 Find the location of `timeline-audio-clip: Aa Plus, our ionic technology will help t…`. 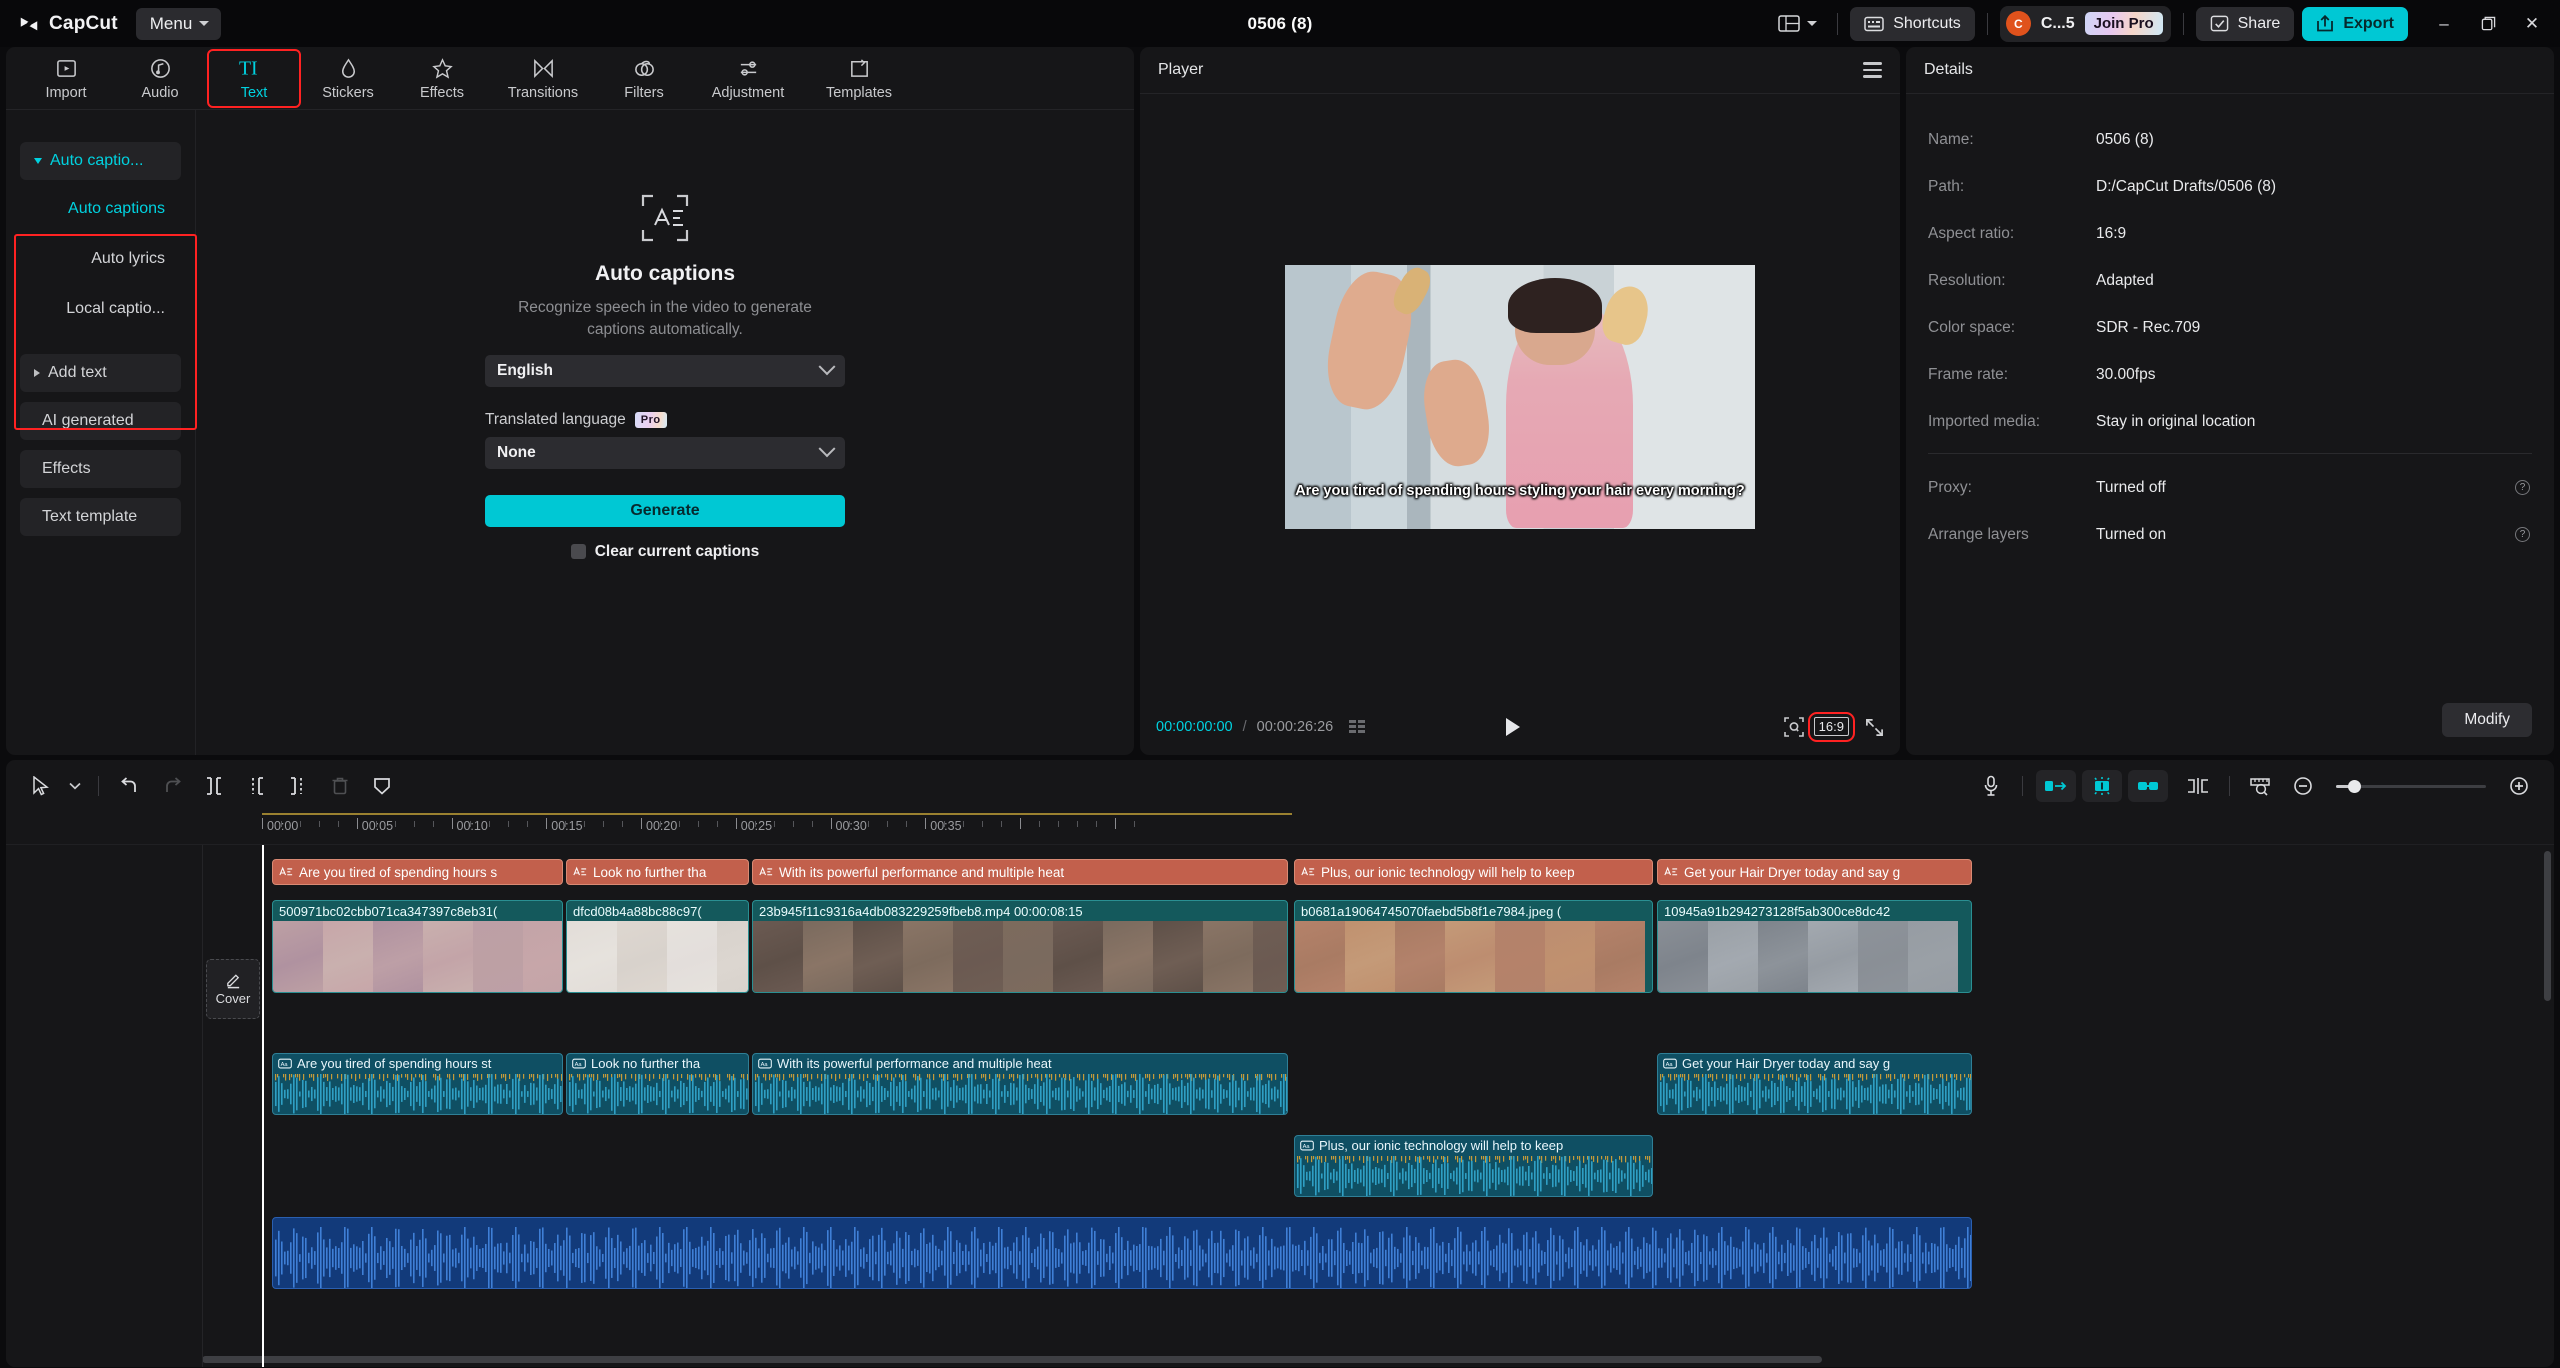

timeline-audio-clip: Aa Plus, our ionic technology will help t… is located at coordinates (1473, 1166).